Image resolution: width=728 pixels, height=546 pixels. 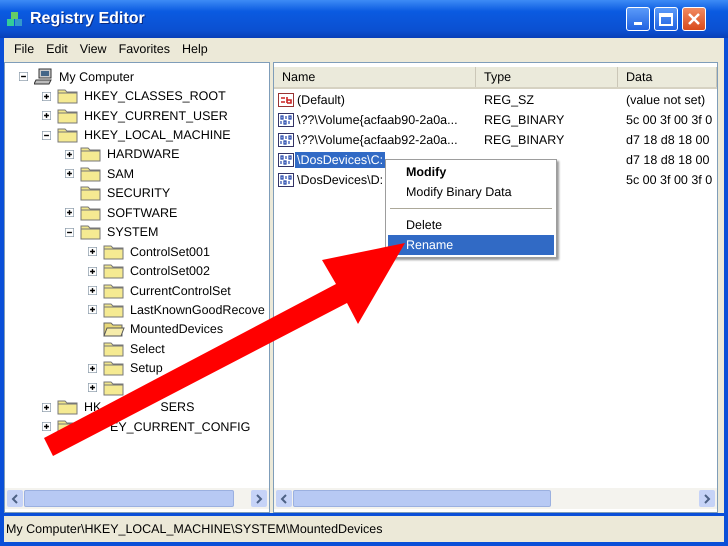 What do you see at coordinates (195, 49) in the screenshot?
I see `menu-item: Help` at bounding box center [195, 49].